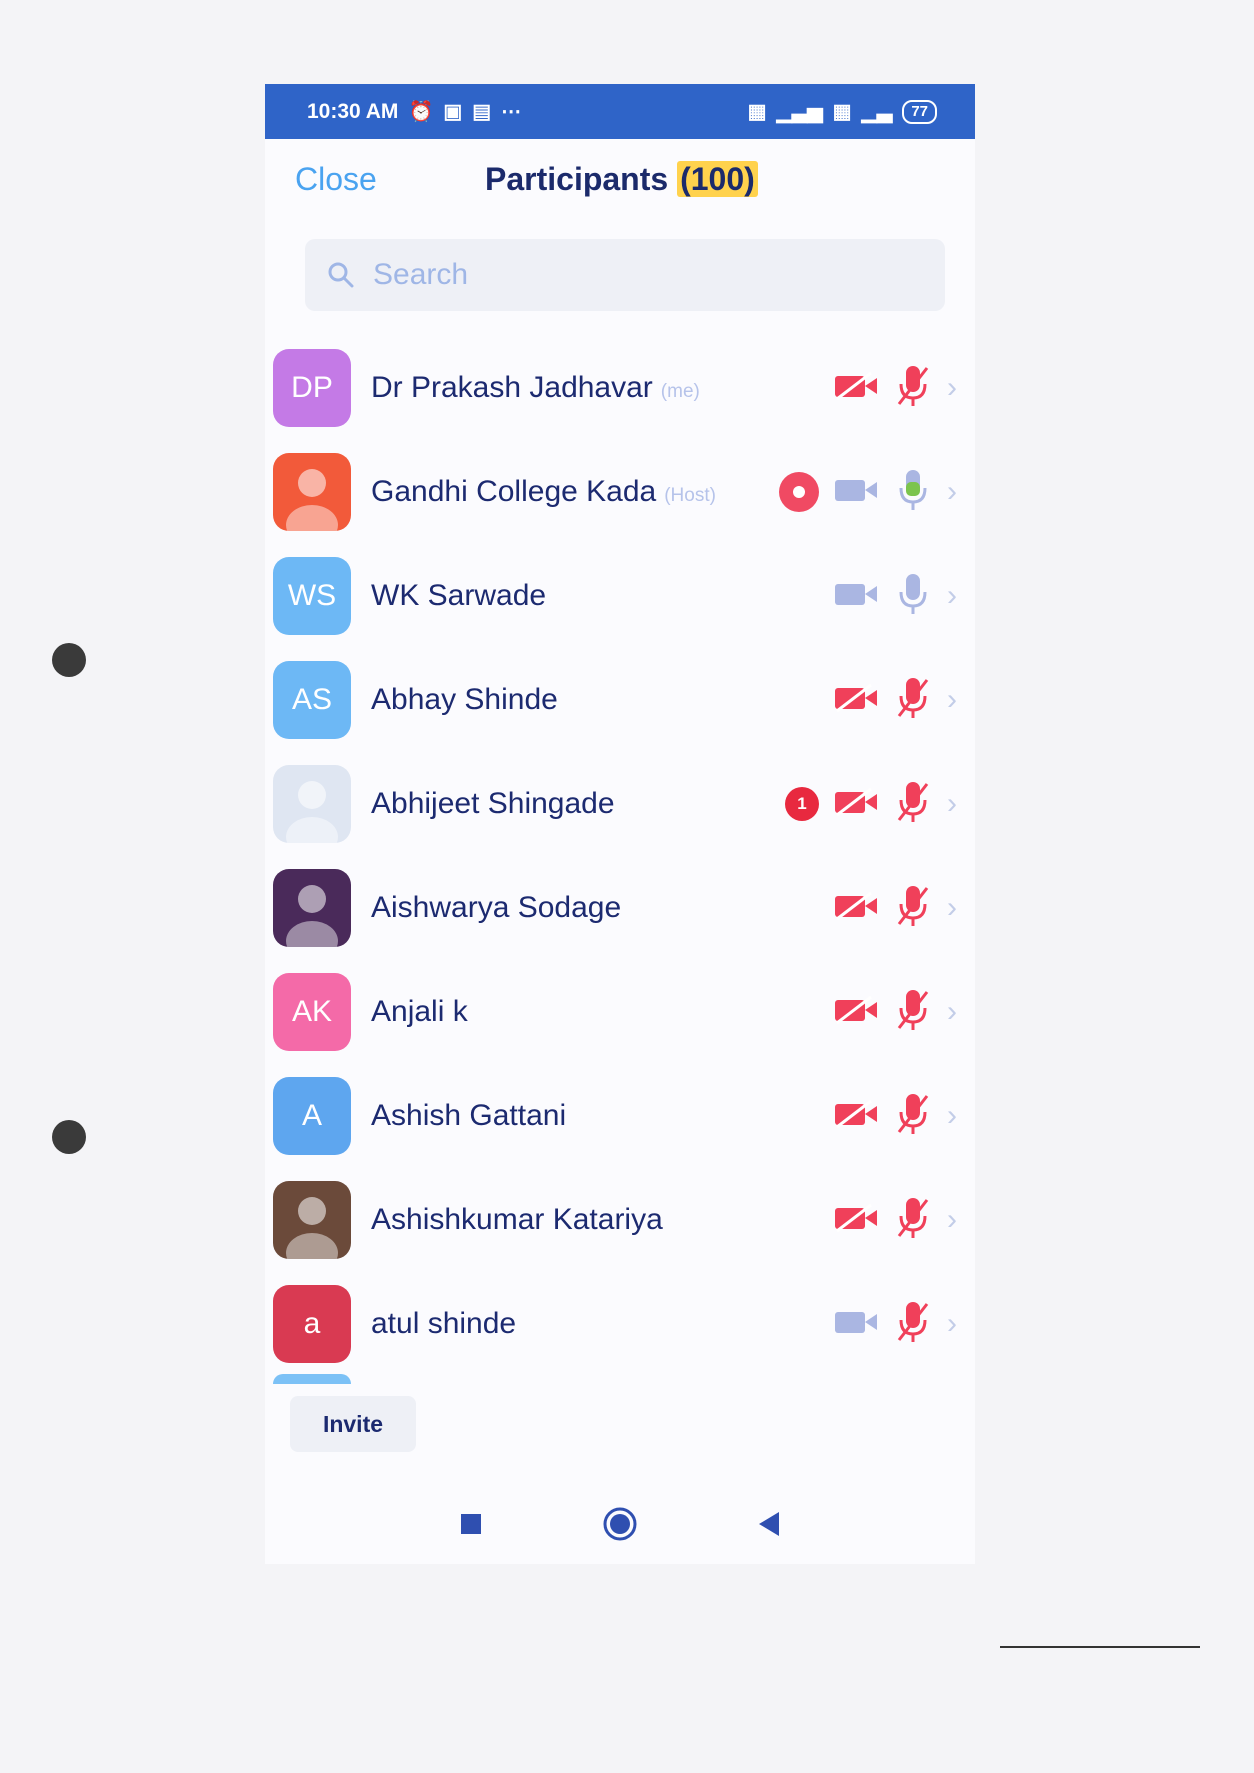 The image size is (1254, 1773). What do you see at coordinates (623, 908) in the screenshot?
I see `participant-row: Aishwarya Sodage ›` at bounding box center [623, 908].